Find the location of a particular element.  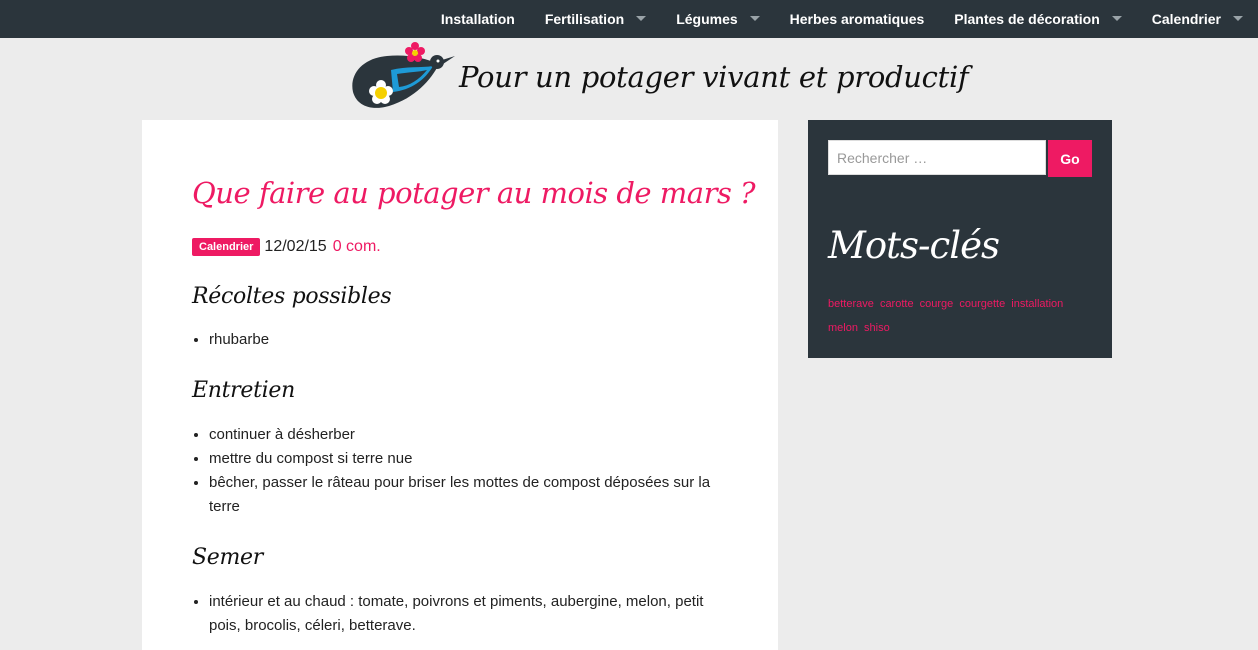

post-date: 12/02/15 is located at coordinates (295, 246).